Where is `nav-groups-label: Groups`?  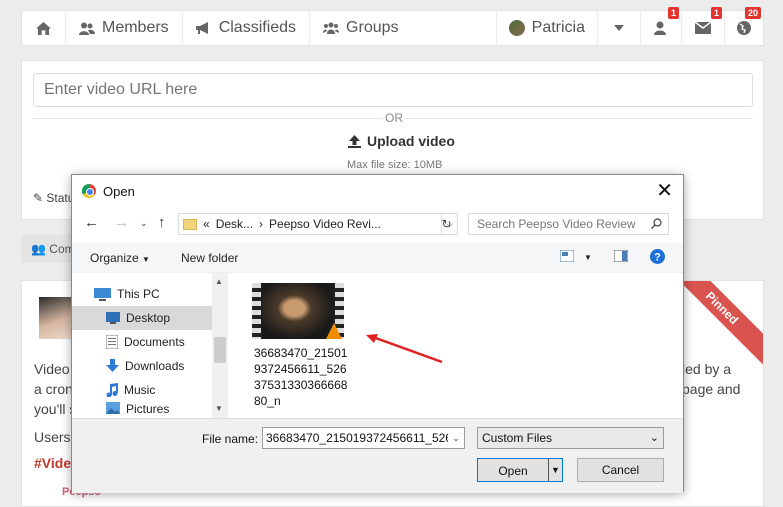
nav-groups-label: Groups is located at coordinates (372, 27).